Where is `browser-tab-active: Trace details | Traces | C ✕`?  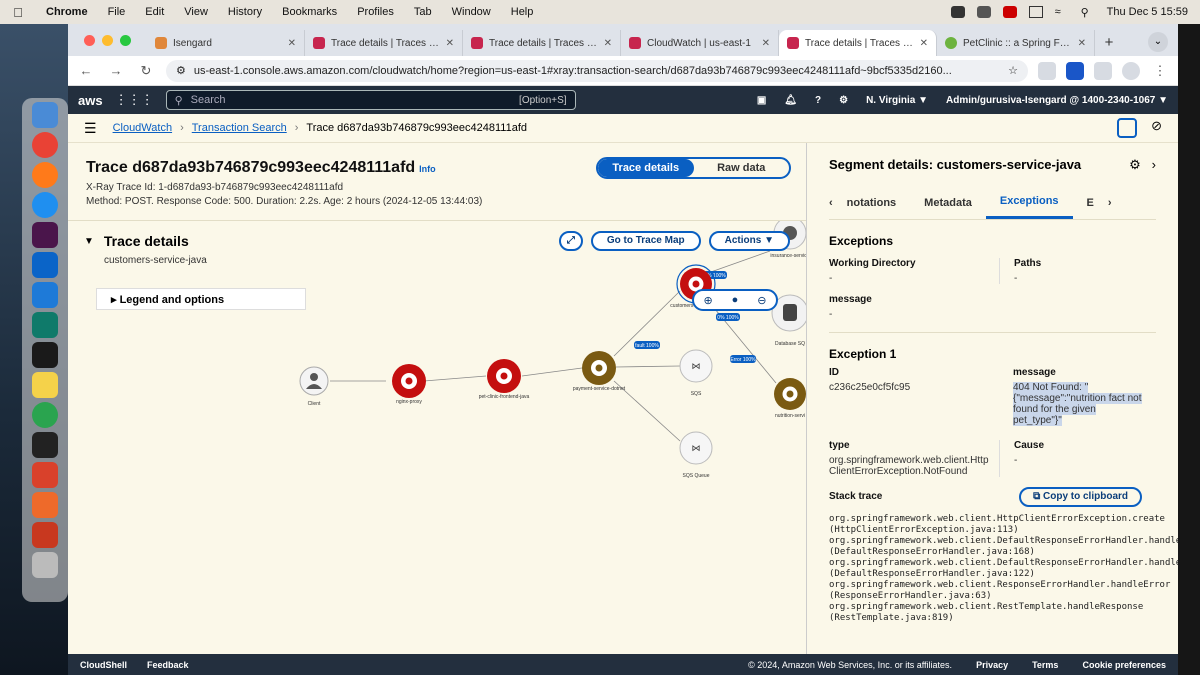
browser-tab-active: Trace details | Traces | C ✕ is located at coordinates (858, 43).